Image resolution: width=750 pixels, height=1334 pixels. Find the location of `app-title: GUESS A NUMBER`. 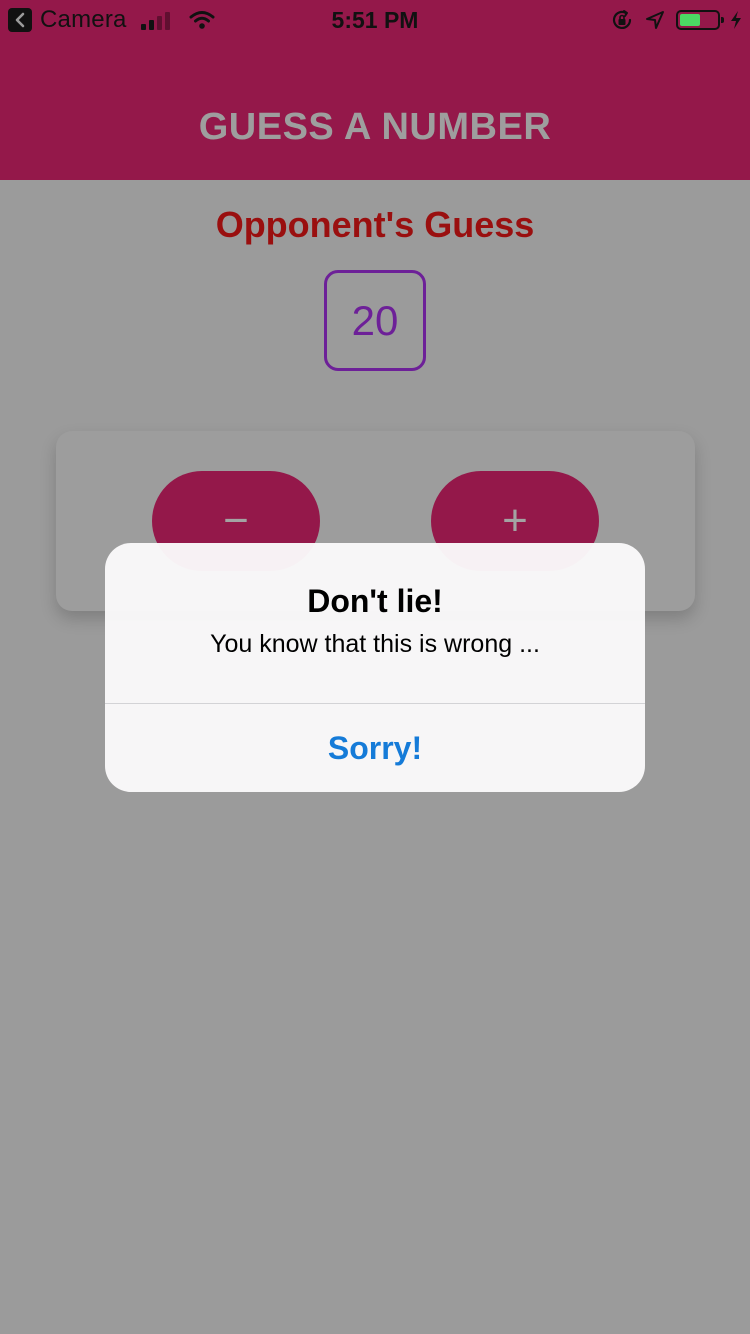

app-title: GUESS A NUMBER is located at coordinates (375, 126).